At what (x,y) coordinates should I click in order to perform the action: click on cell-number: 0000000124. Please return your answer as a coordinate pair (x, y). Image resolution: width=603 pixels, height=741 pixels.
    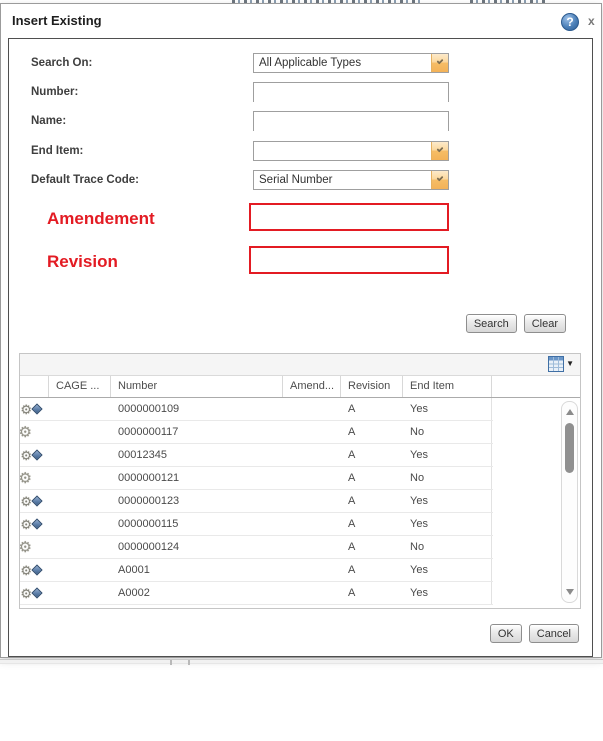
    Looking at the image, I should click on (149, 547).